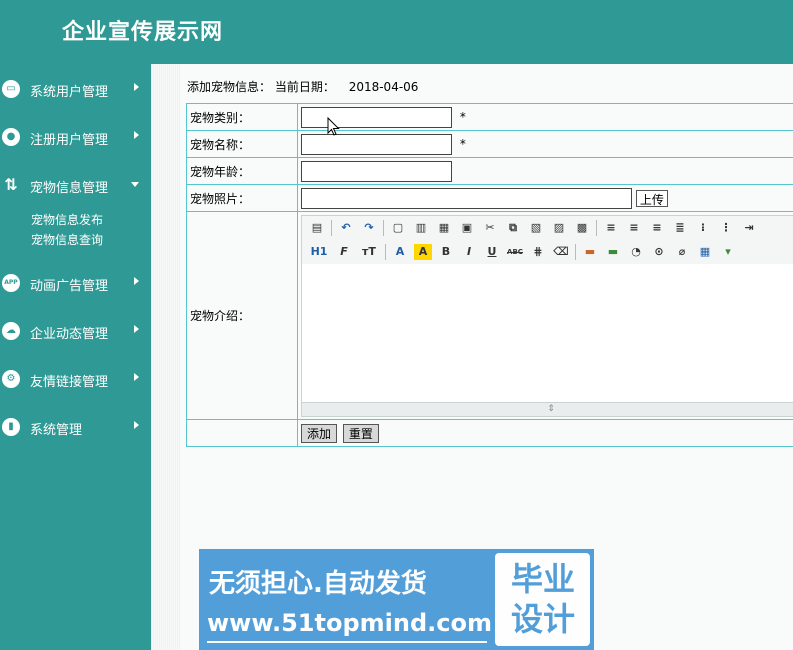  I want to click on watermark-badge: 毕业设计, so click(542, 599).